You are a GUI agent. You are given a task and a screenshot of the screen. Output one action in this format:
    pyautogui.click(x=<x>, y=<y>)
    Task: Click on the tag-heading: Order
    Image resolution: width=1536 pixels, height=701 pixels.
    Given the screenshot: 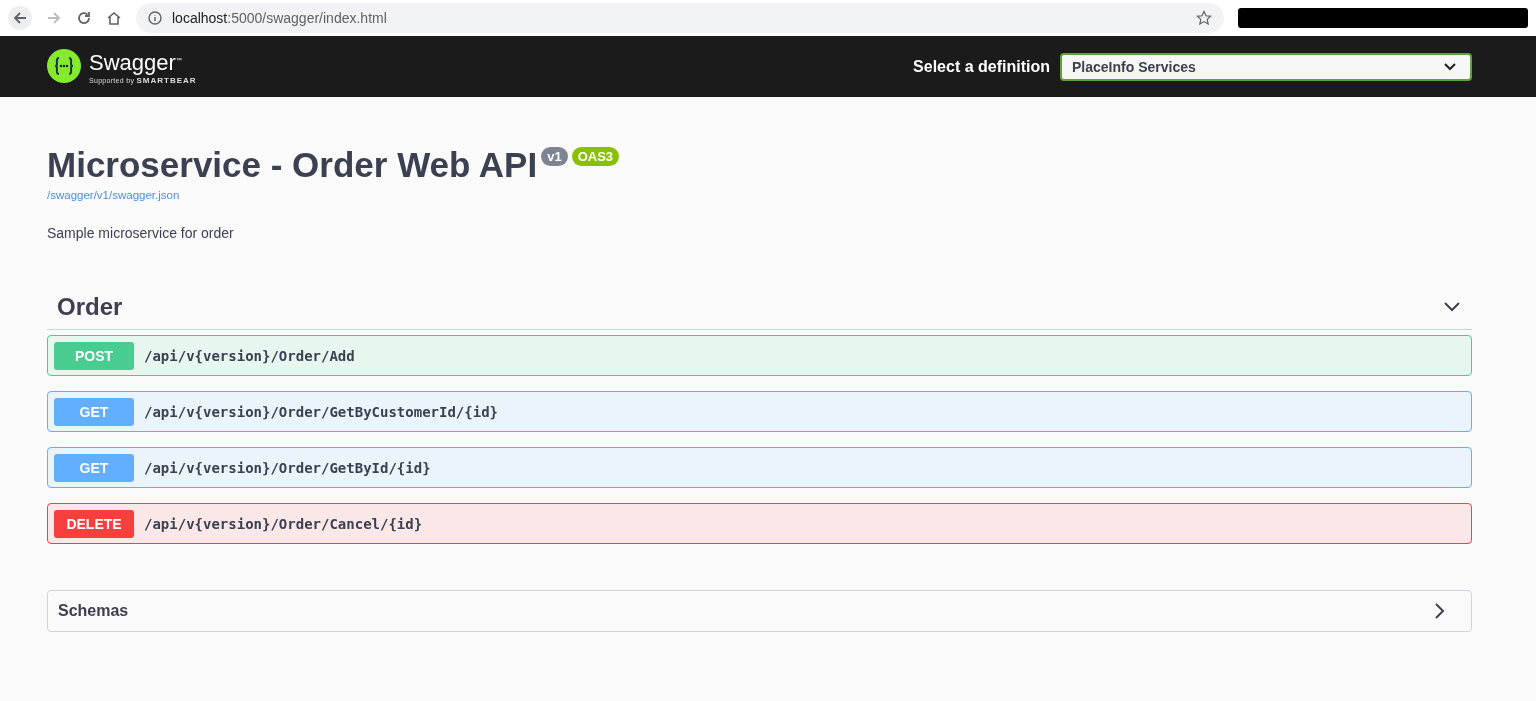 What is the action you would take?
    pyautogui.click(x=90, y=307)
    